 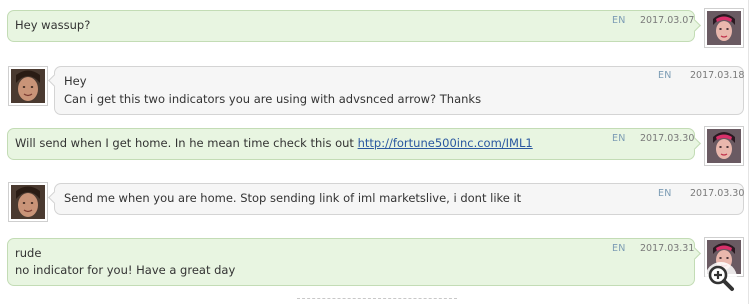 I want to click on message-date: 2017.03.18, so click(x=717, y=75).